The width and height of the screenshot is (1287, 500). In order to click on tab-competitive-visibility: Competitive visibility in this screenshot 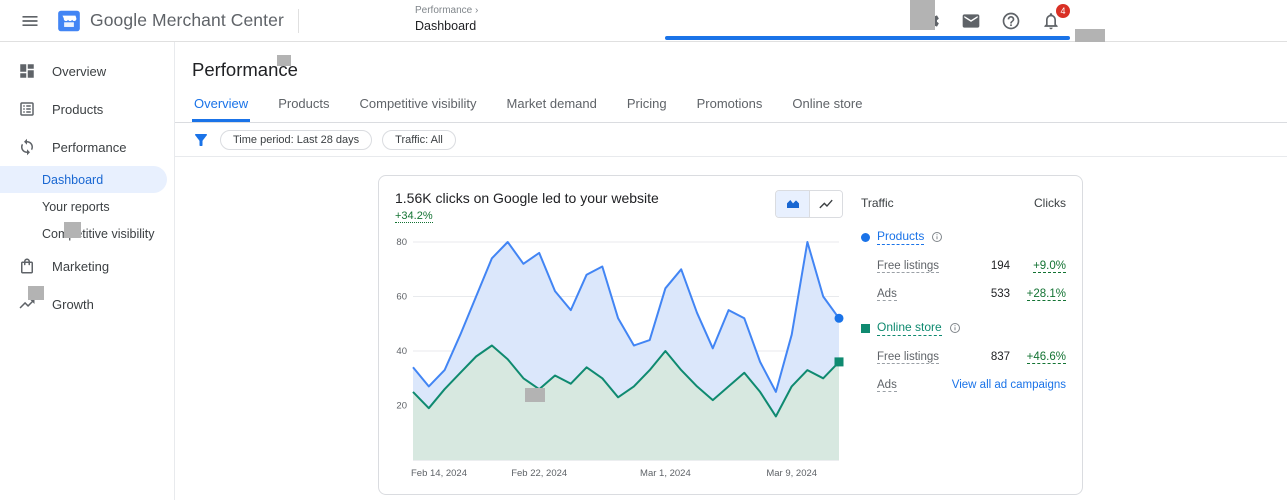, I will do `click(418, 109)`.